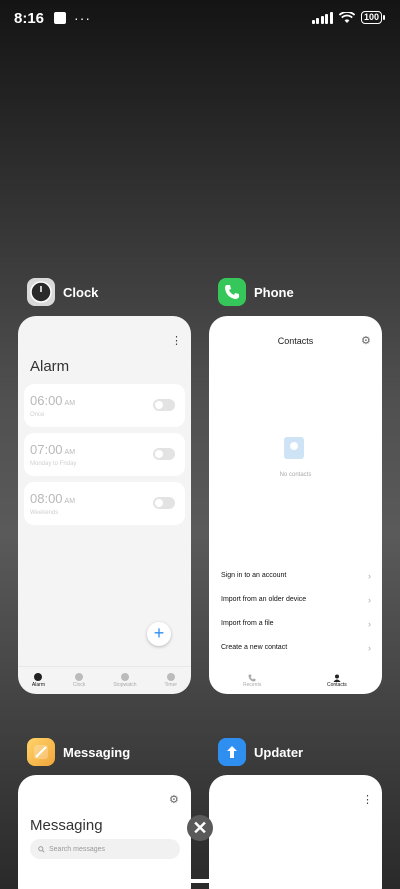 The width and height of the screenshot is (400, 889). Describe the element at coordinates (104, 454) in the screenshot. I see `alarm-item: 07:00 AM Monday to Friday` at that location.